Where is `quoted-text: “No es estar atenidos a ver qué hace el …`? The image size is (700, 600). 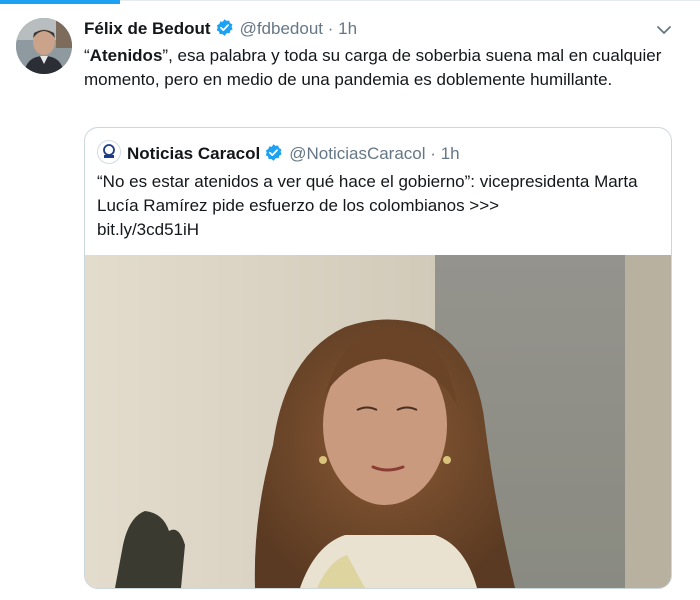 quoted-text: “No es estar atenidos a ver qué hace el … is located at coordinates (377, 206).